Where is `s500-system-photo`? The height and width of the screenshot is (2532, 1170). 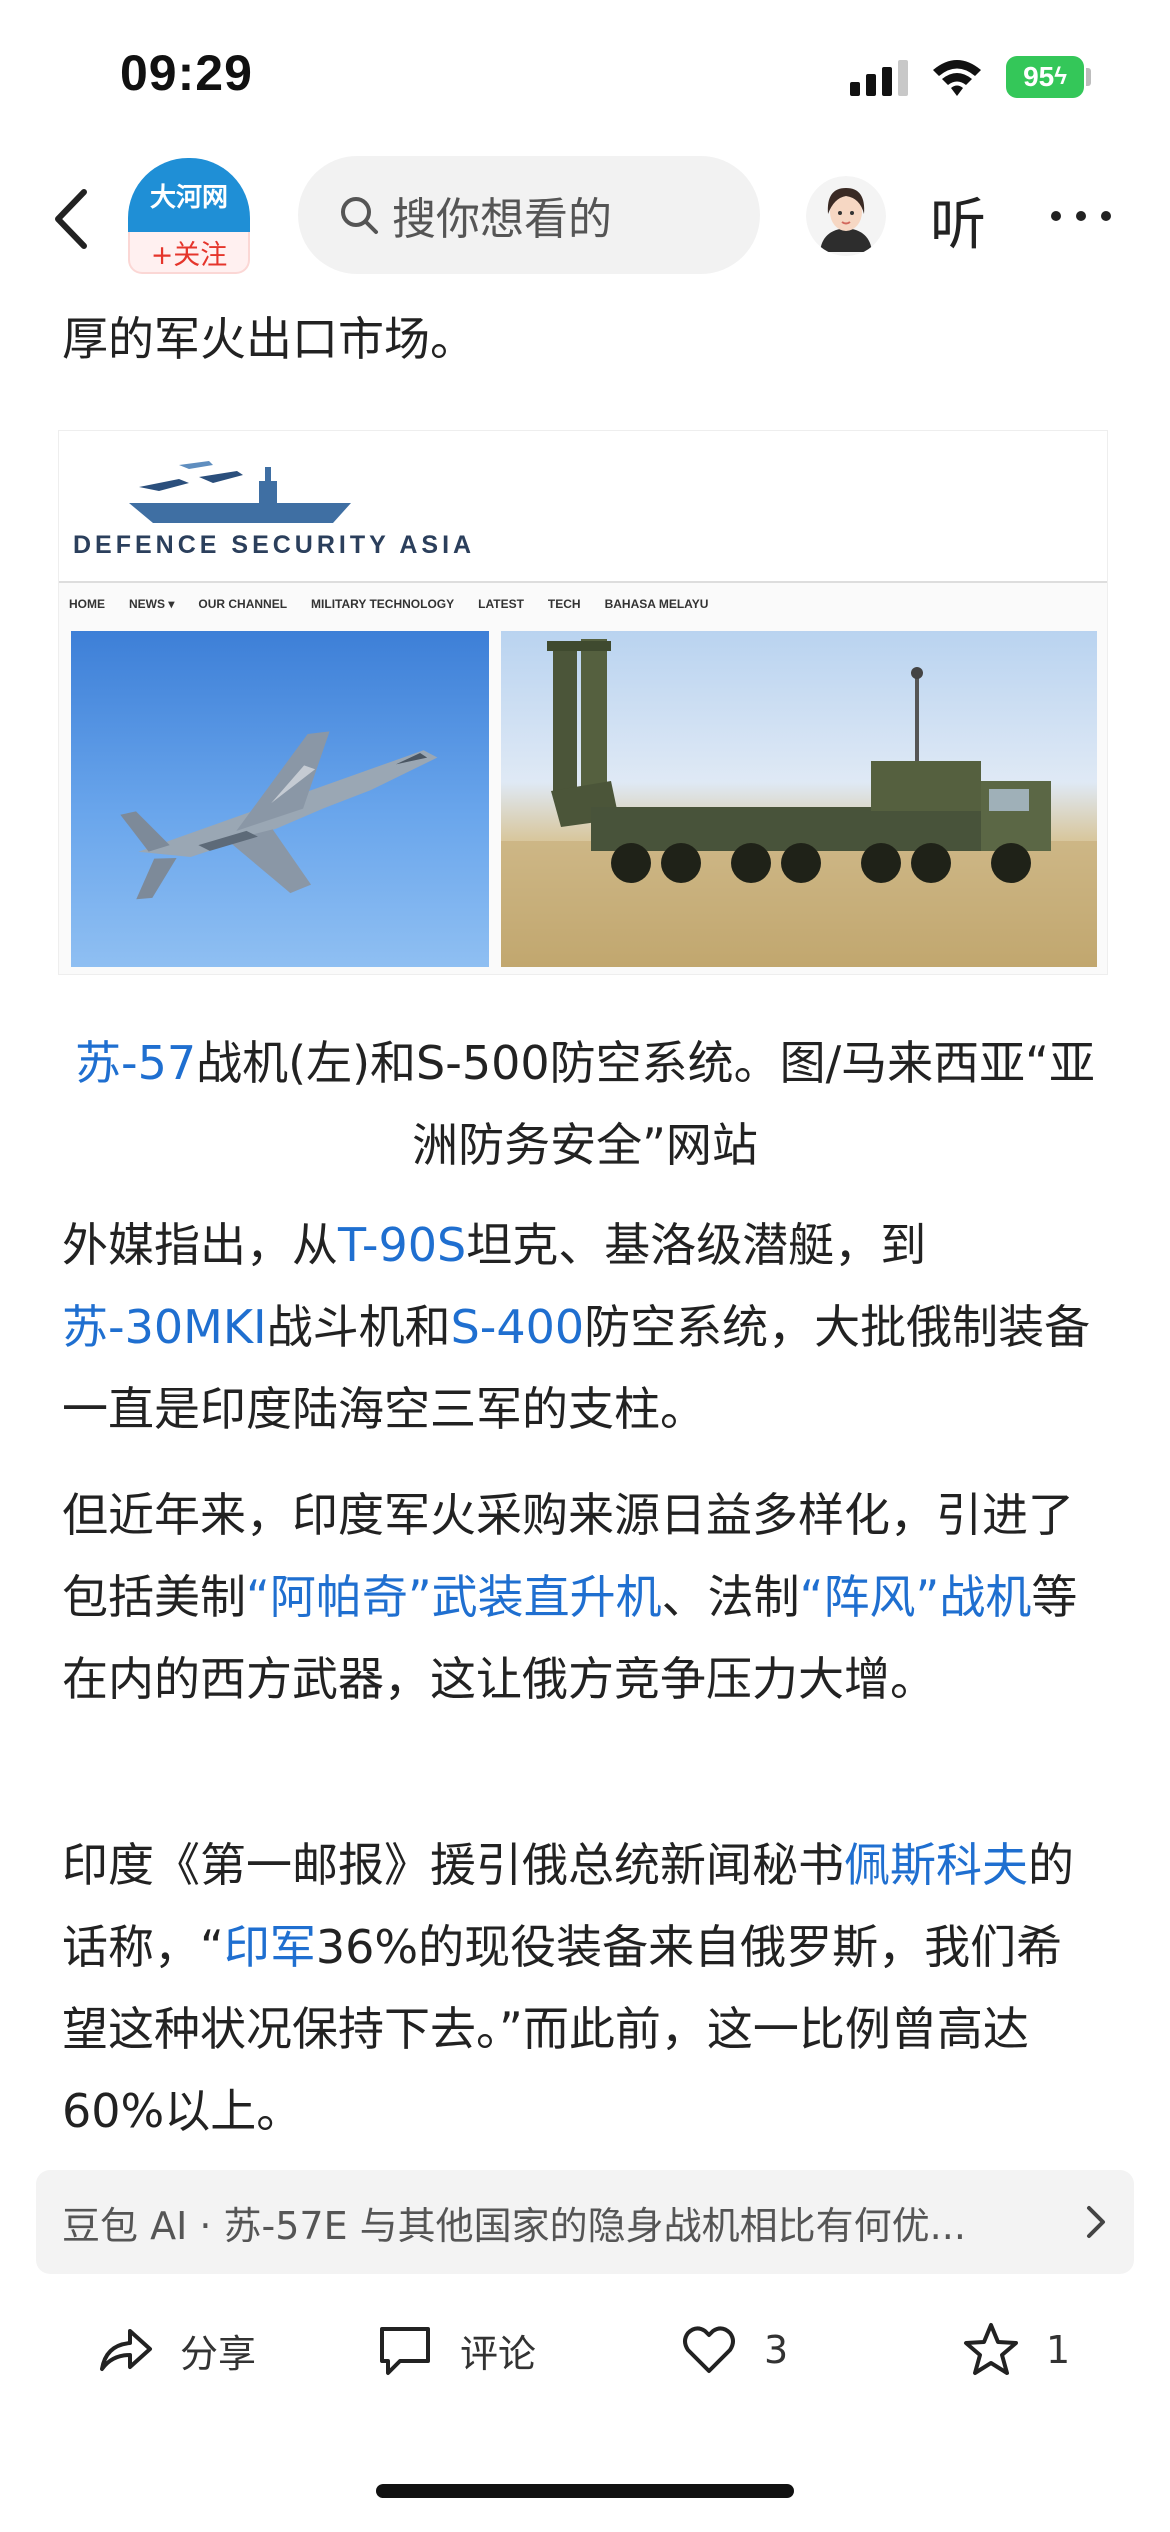
s500-system-photo is located at coordinates (799, 799).